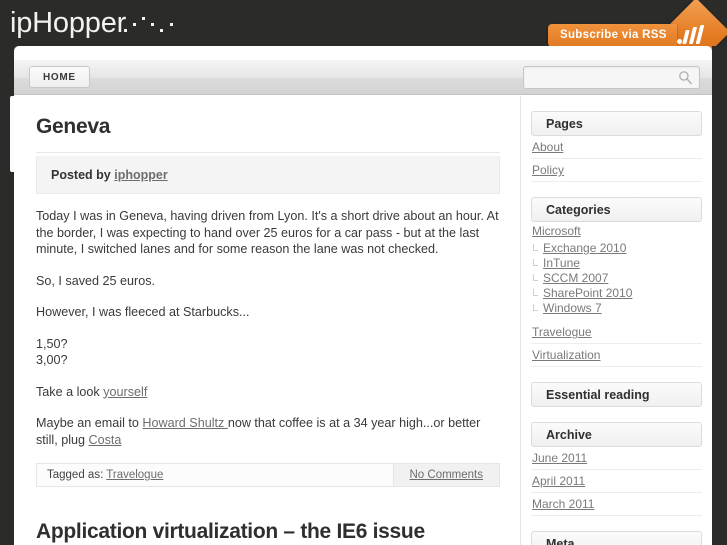 The image size is (727, 545). Describe the element at coordinates (616, 434) in the screenshot. I see `widget-title-archive: Archive` at that location.